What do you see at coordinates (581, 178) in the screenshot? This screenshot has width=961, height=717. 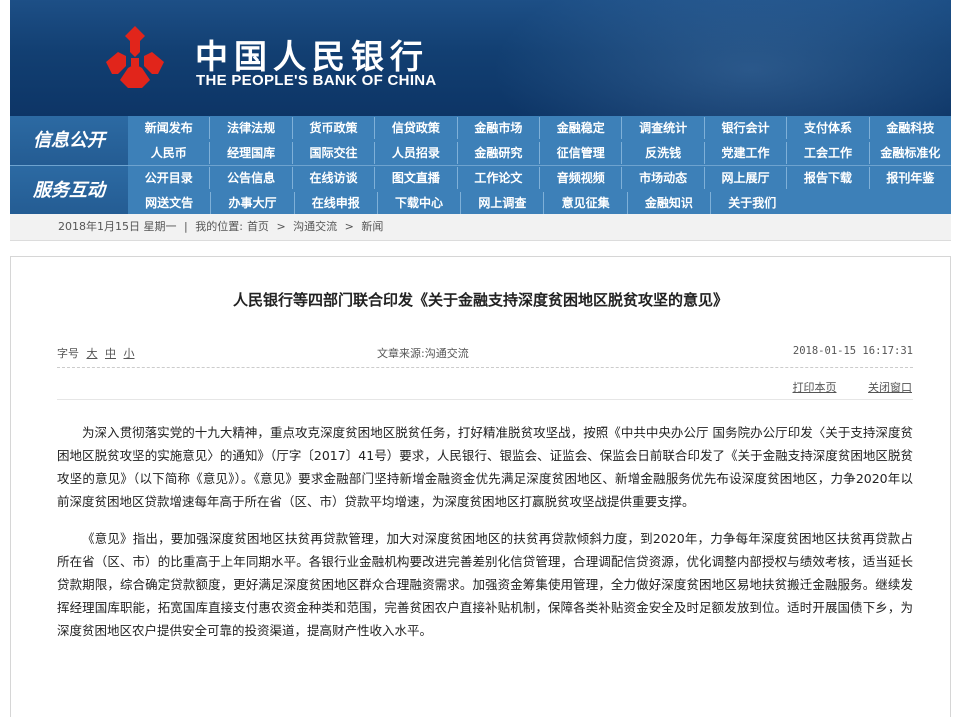 I see `nav-item: 音频视频` at bounding box center [581, 178].